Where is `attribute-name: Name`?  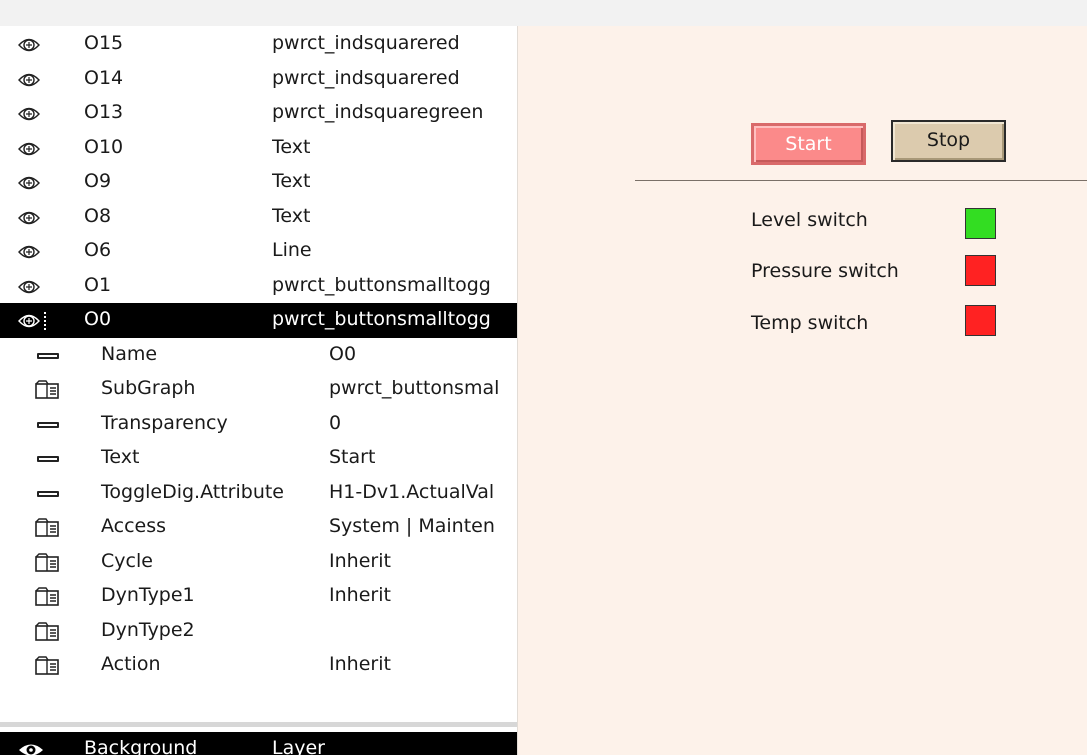 attribute-name: Name is located at coordinates (129, 353).